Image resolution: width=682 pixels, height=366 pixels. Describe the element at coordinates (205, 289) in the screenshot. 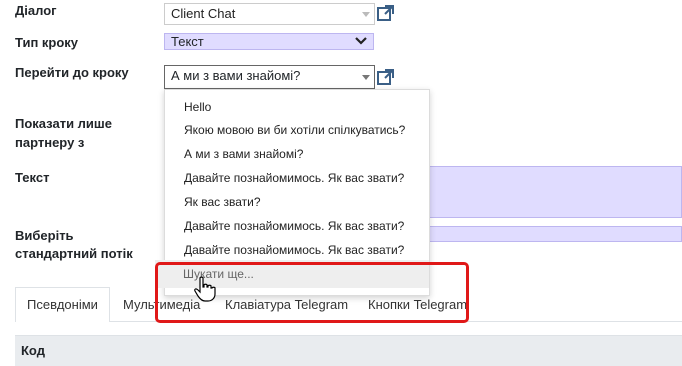

I see `hand-cursor-icon` at that location.